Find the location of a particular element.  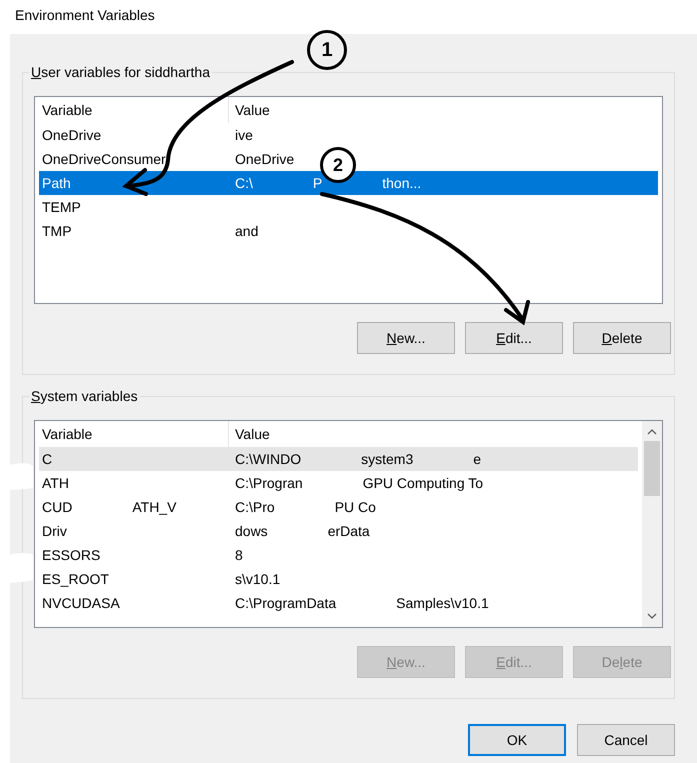

variable-value: GPU Computing To is located at coordinates (423, 483).